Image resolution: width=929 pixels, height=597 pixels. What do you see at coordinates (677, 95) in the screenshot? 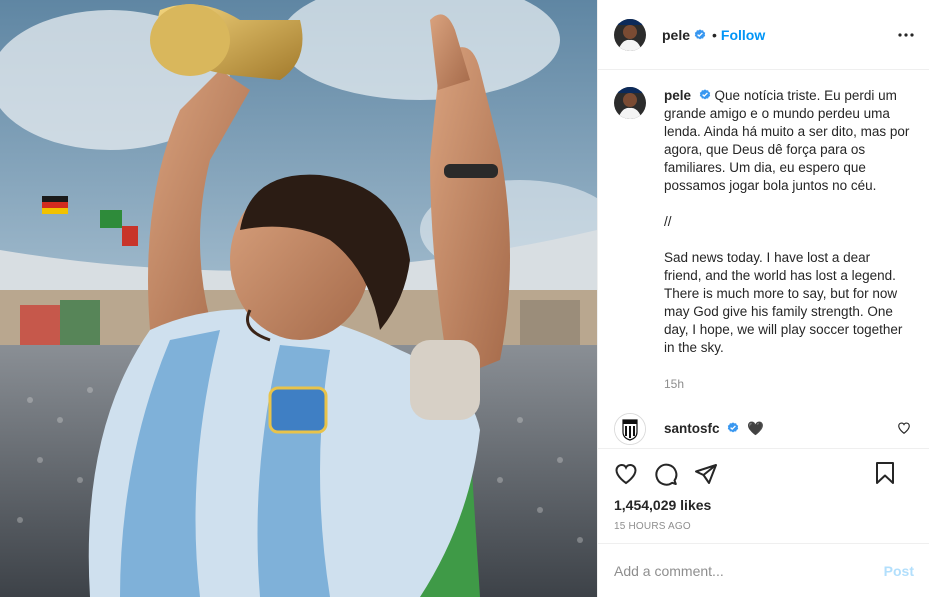
I see `caption-username: pele` at bounding box center [677, 95].